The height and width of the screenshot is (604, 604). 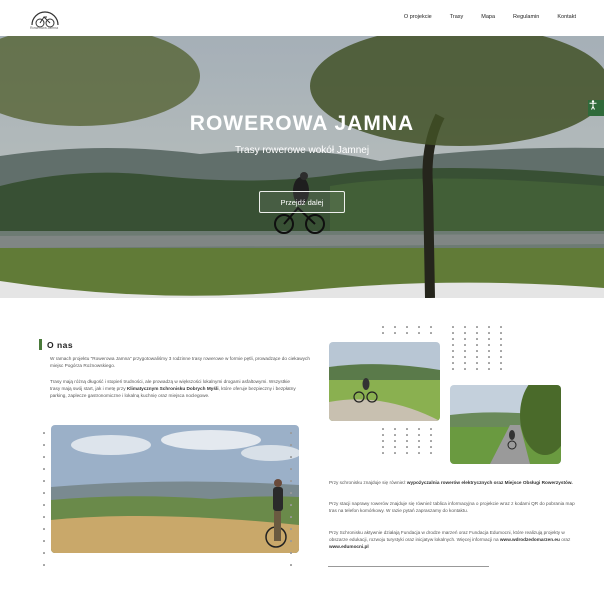 What do you see at coordinates (596, 108) in the screenshot?
I see `accessibility-icon` at bounding box center [596, 108].